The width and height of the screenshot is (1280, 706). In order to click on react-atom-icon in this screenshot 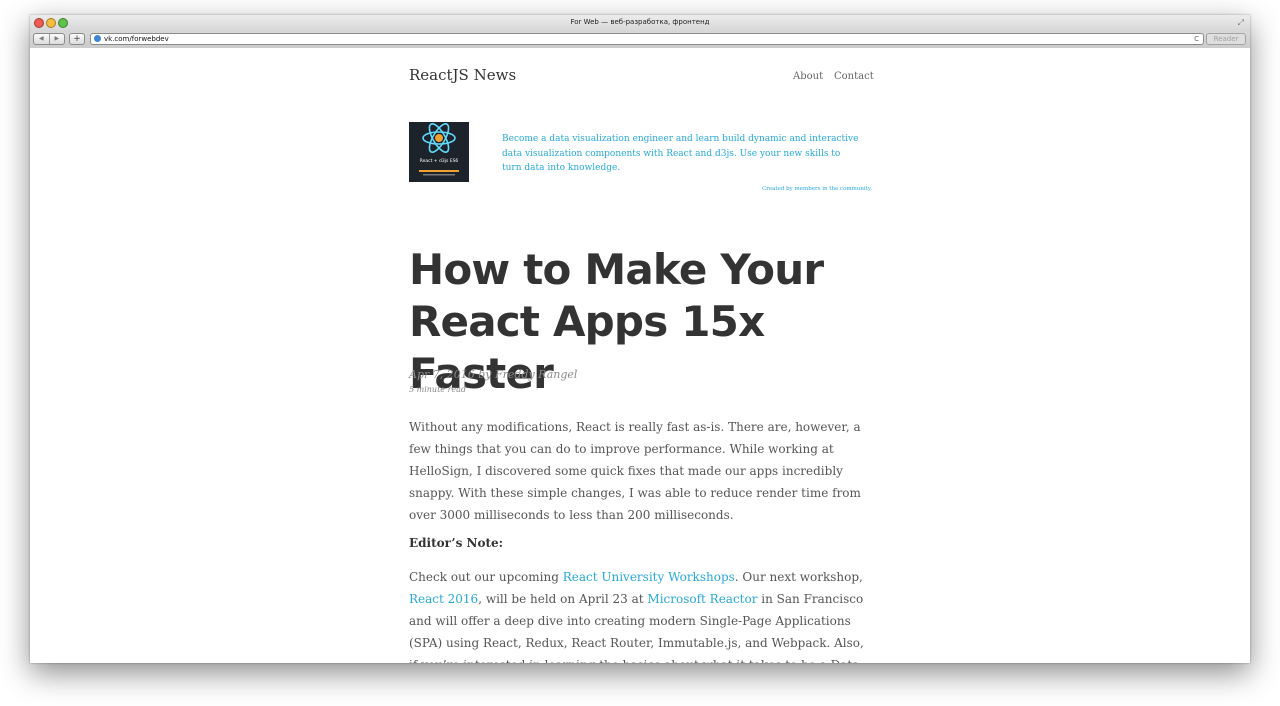, I will do `click(439, 149)`.